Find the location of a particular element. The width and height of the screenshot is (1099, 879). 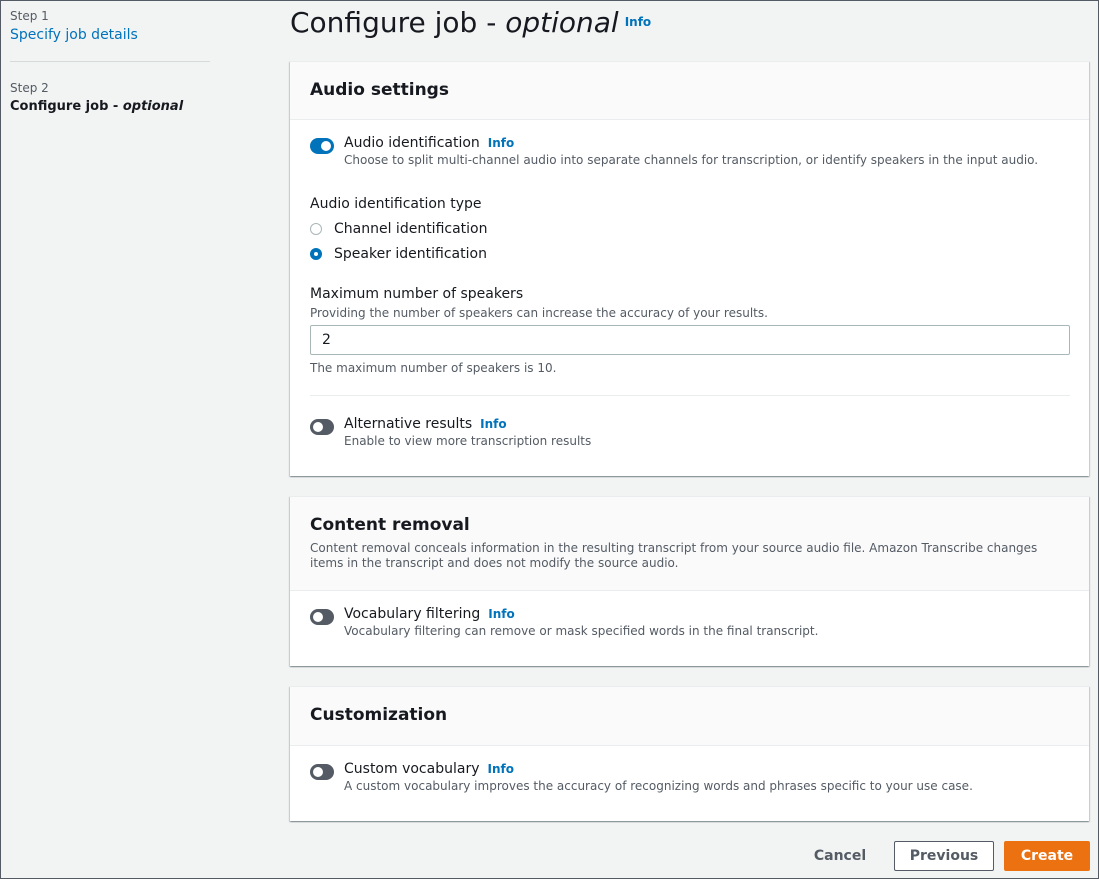

customization-header: Customization is located at coordinates (689, 716).